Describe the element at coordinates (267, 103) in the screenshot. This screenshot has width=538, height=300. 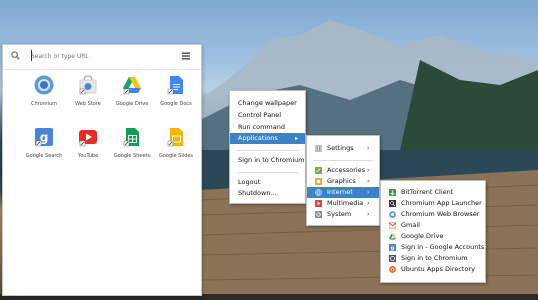
I see `menu-item-change-wallpaper: Change wallpaper` at that location.